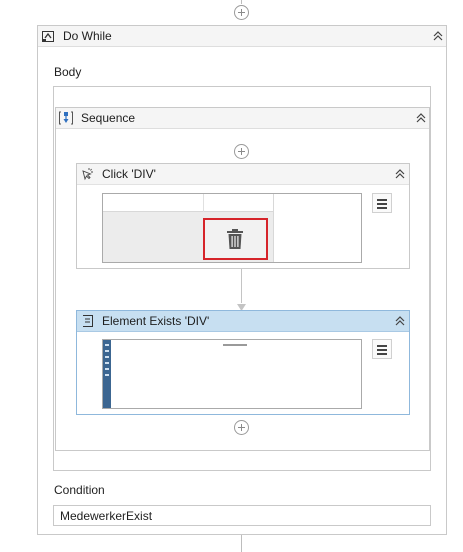 Image resolution: width=463 pixels, height=552 pixels. What do you see at coordinates (188, 211) in the screenshot?
I see `preview-line` at bounding box center [188, 211].